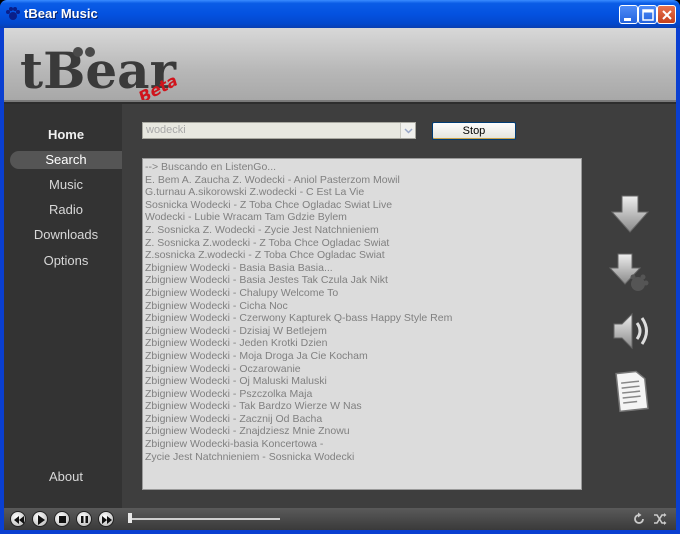  Describe the element at coordinates (630, 215) in the screenshot. I see `download-arrow-icon` at that location.